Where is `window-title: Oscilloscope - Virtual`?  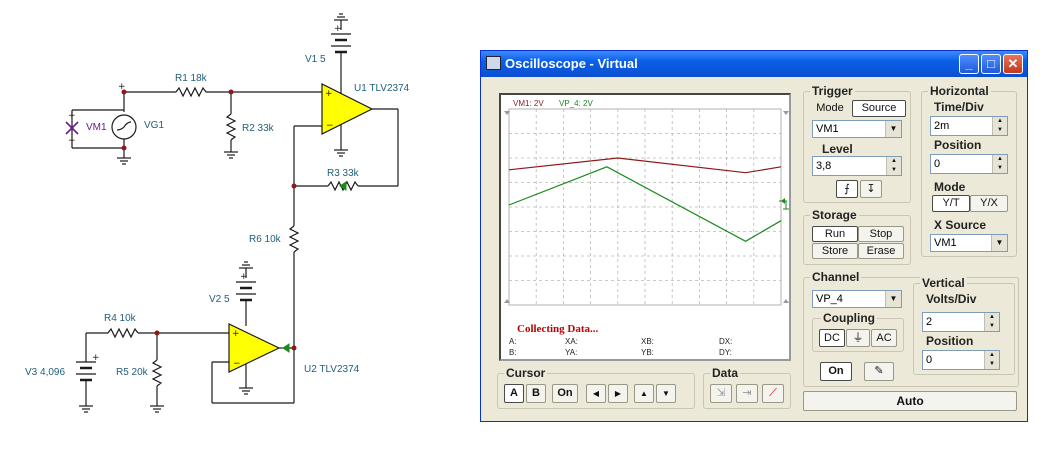 window-title: Oscilloscope - Virtual is located at coordinates (571, 63).